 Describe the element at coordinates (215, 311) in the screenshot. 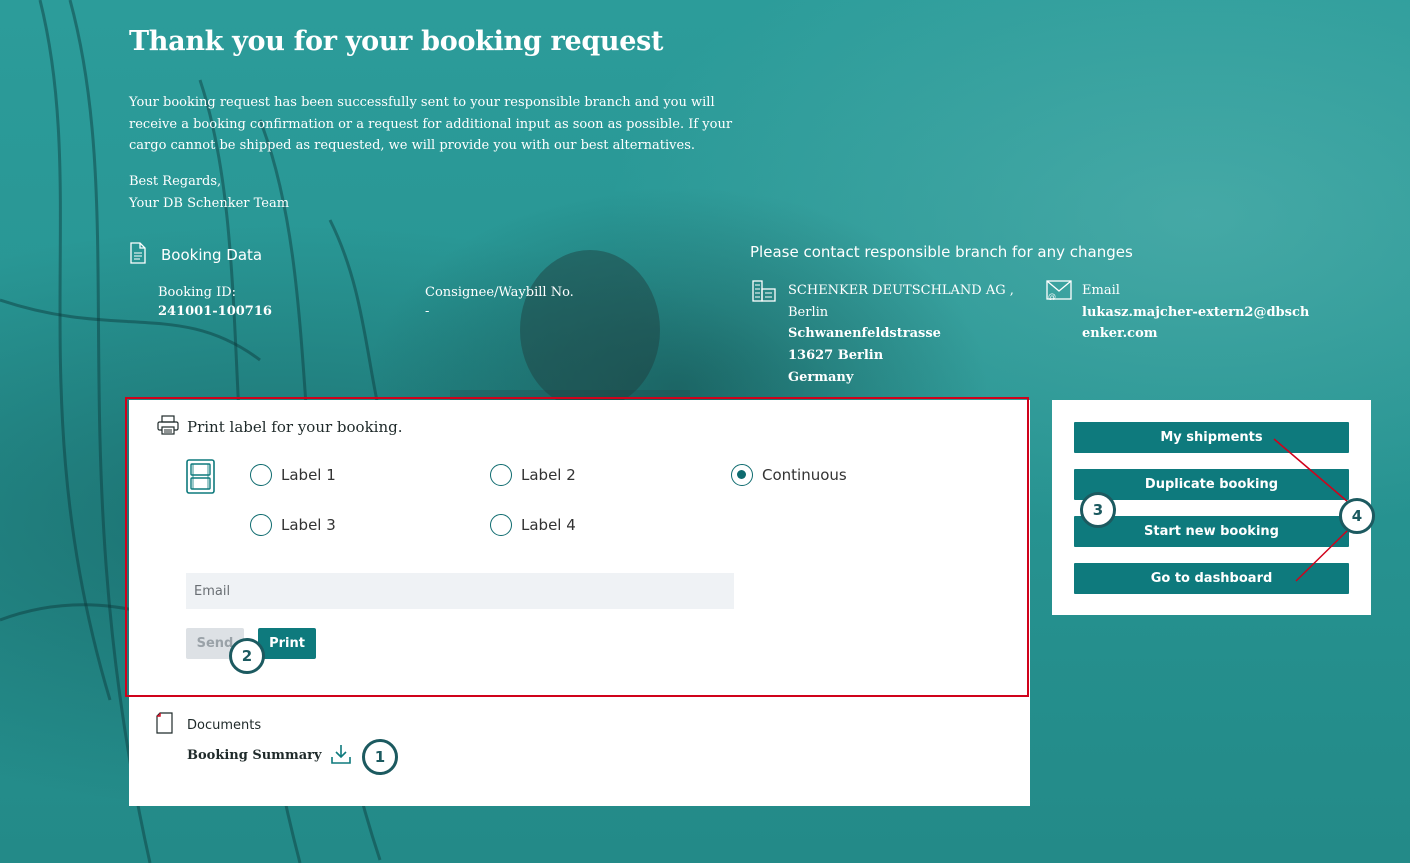

I see `booking-id-value: 241001-100716` at that location.